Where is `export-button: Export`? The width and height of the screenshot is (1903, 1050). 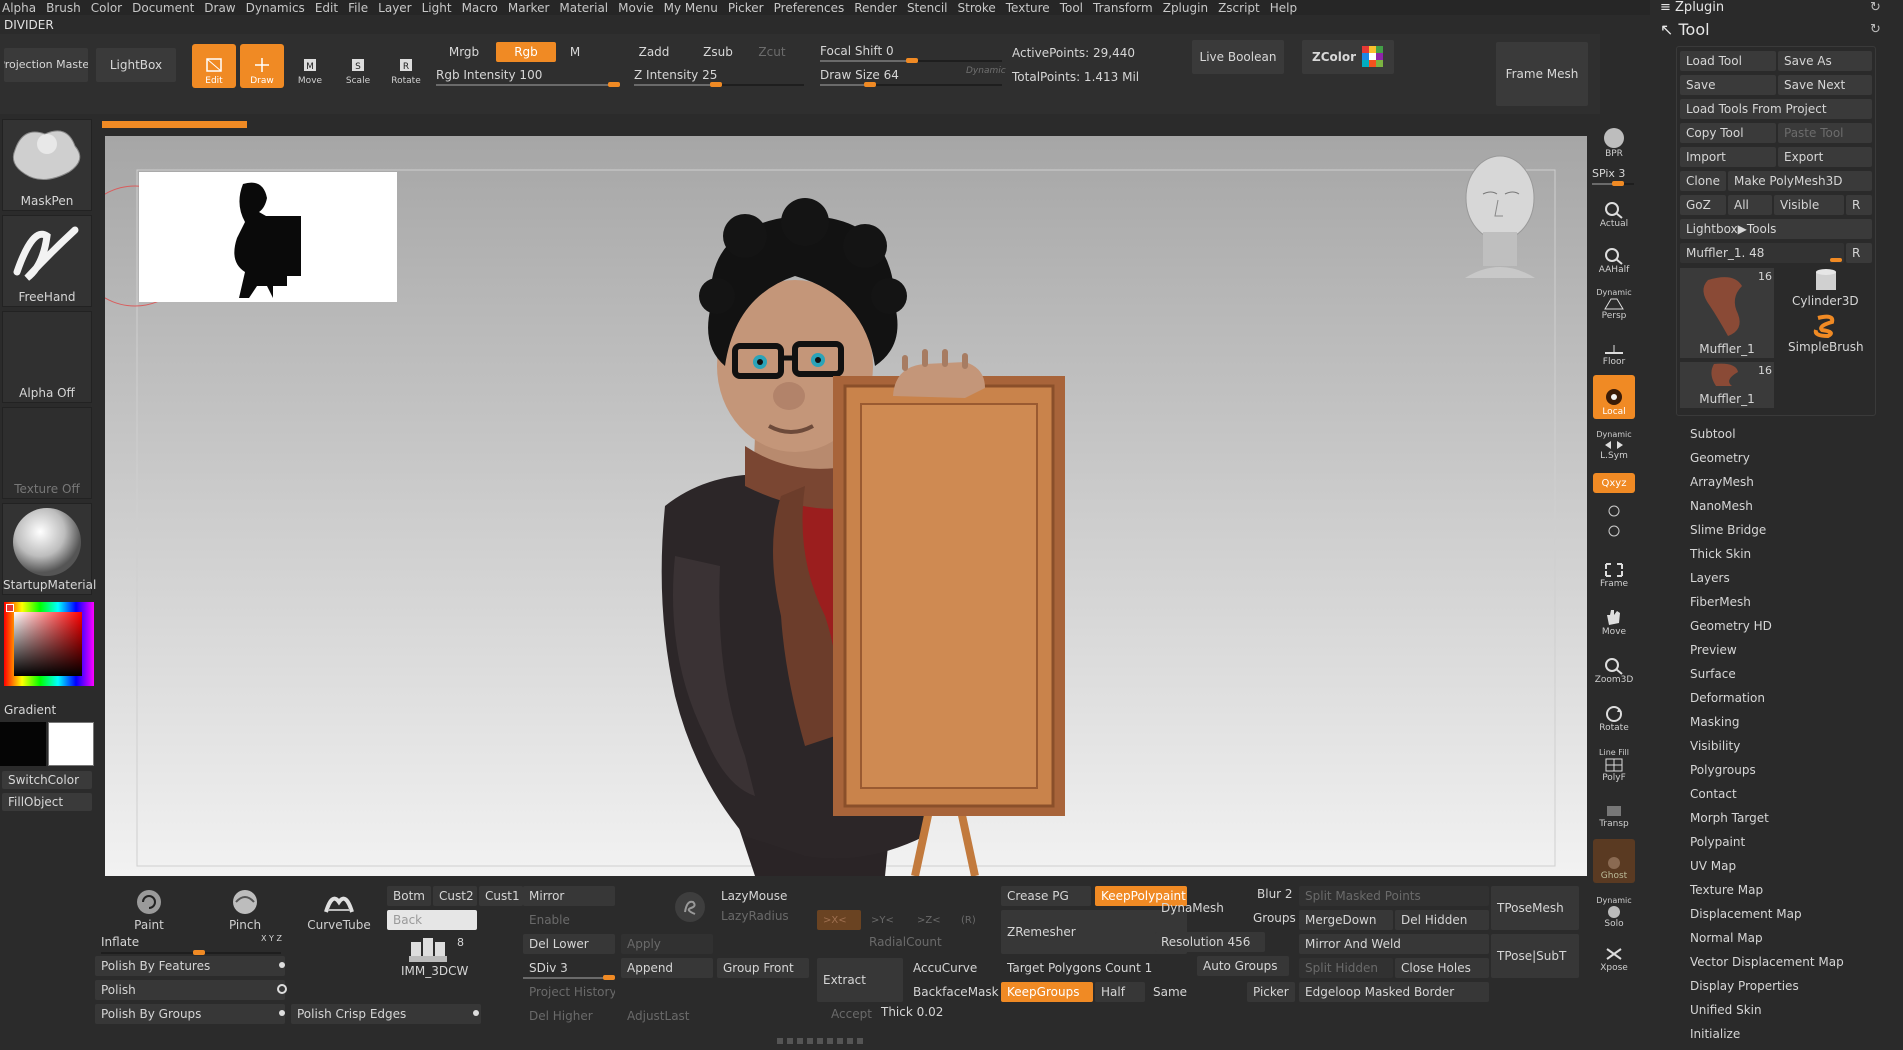 export-button: Export is located at coordinates (1825, 157).